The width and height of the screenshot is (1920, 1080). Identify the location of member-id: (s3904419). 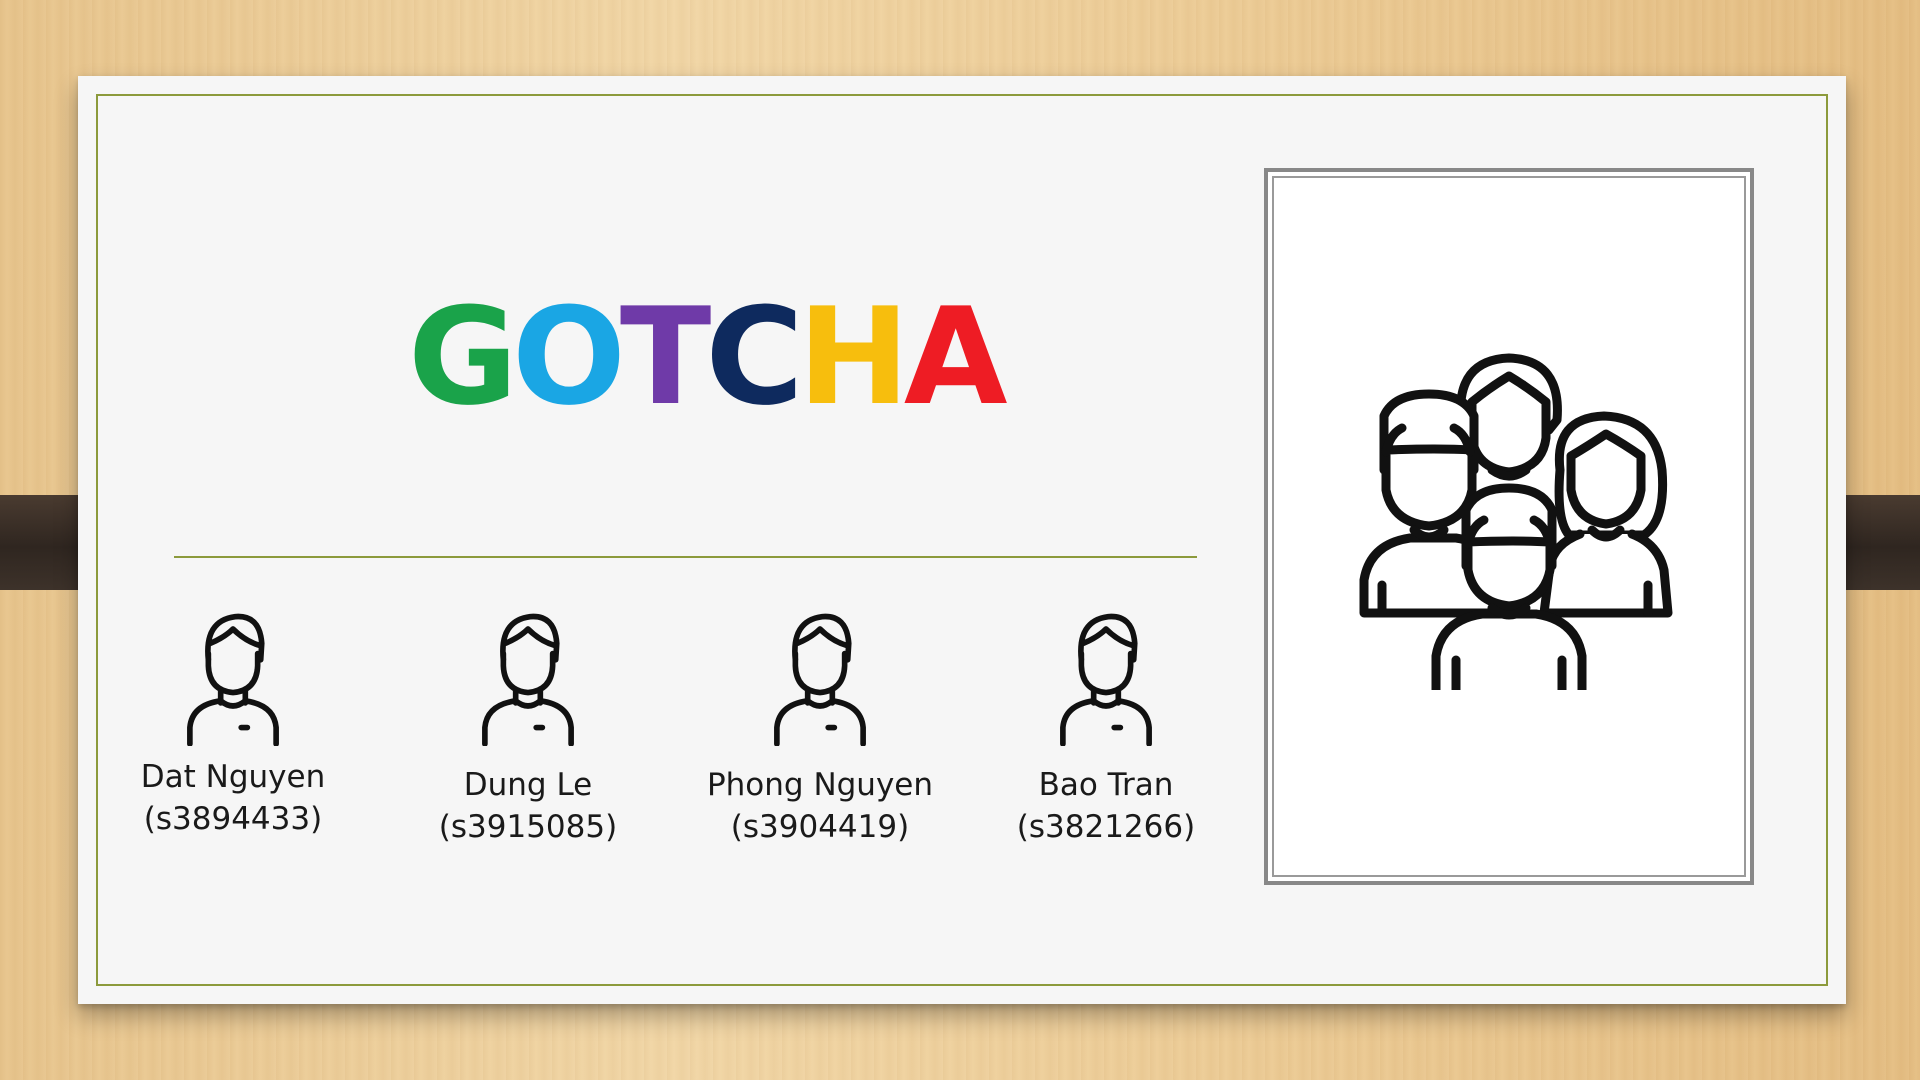
(820, 827).